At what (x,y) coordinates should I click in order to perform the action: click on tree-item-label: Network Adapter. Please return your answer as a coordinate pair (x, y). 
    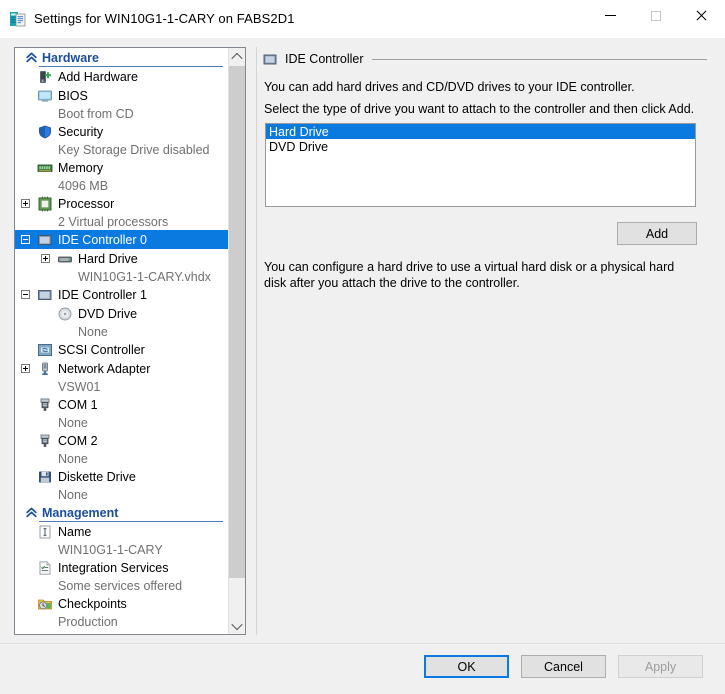
    Looking at the image, I should click on (104, 368).